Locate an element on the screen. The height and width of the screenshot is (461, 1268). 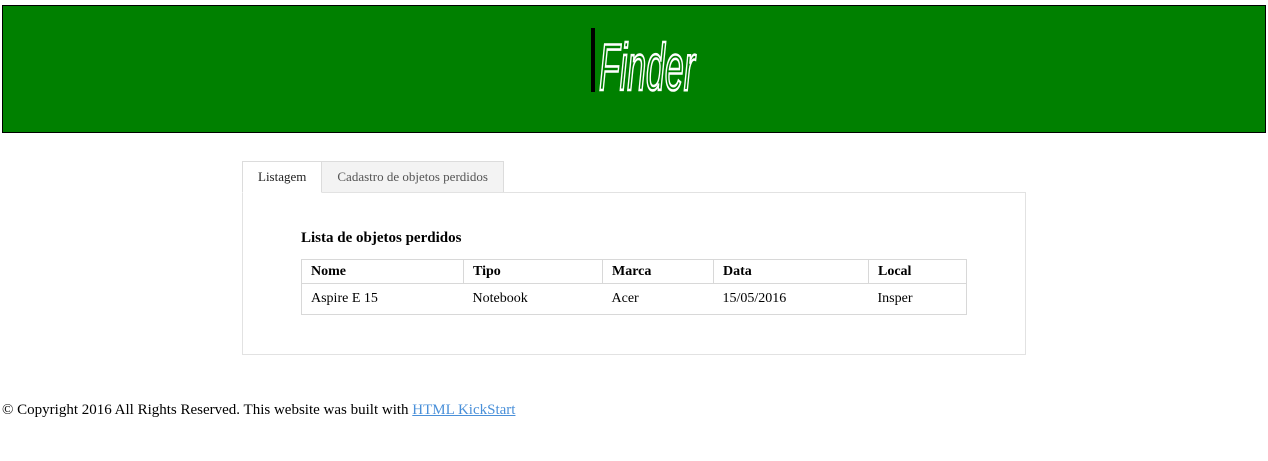
tab-bar: Listagem Cadastro de objetos perdidos is located at coordinates (373, 177).